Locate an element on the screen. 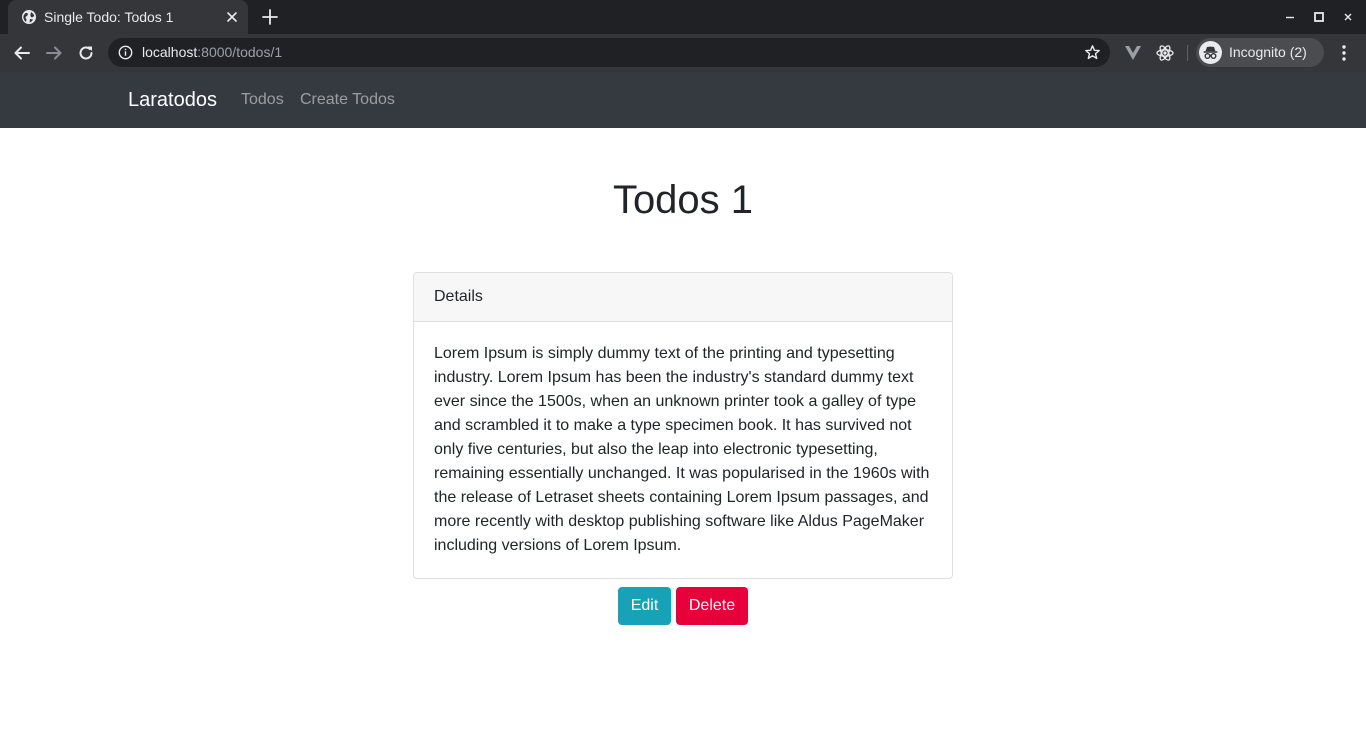  reload-icon is located at coordinates (86, 53).